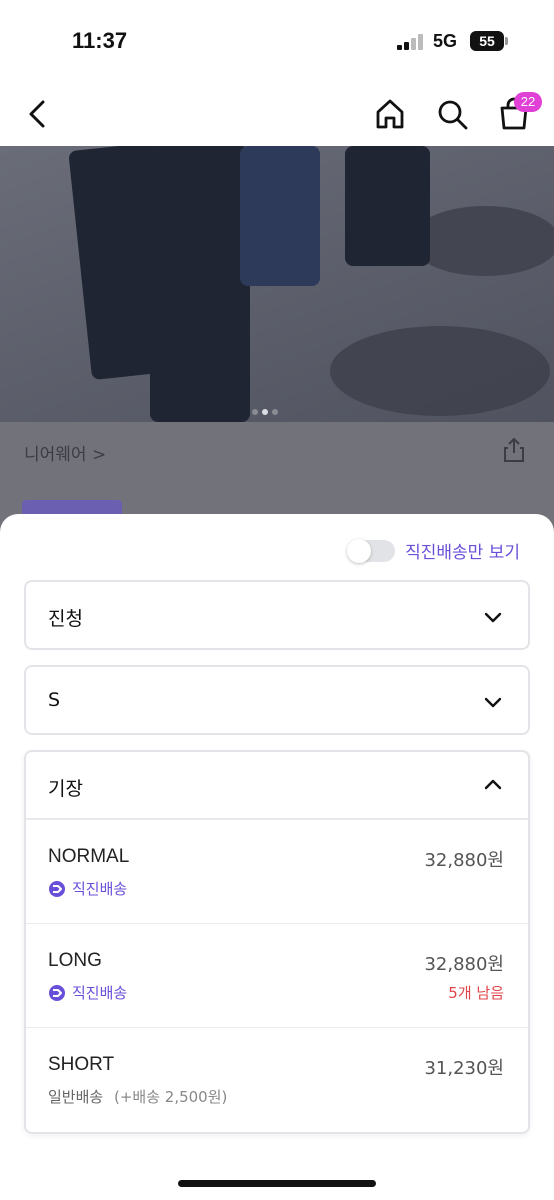  What do you see at coordinates (462, 553) in the screenshot?
I see `direct-shipping-toggle-label: 직진배송만 보기` at bounding box center [462, 553].